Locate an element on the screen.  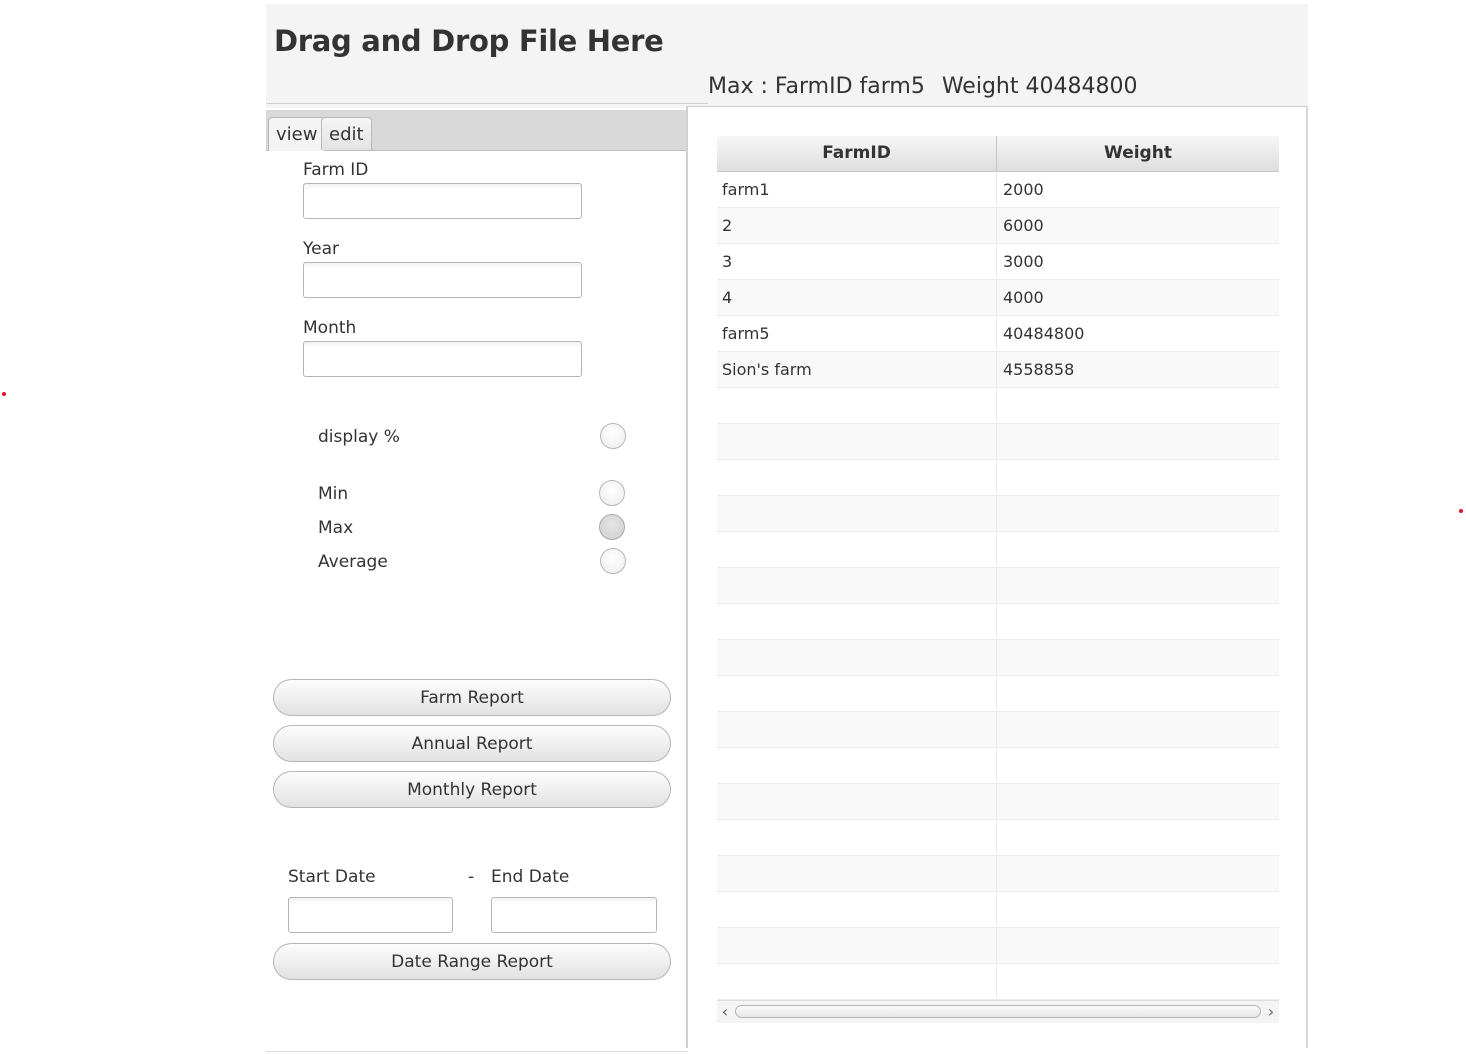
tab-view: view is located at coordinates (297, 134).